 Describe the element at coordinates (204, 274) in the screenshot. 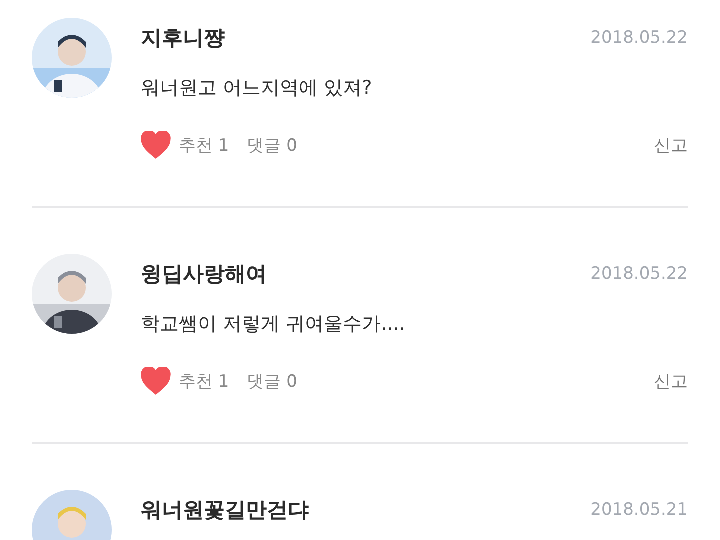

I see `author-name: 윙딥사랑해여` at that location.